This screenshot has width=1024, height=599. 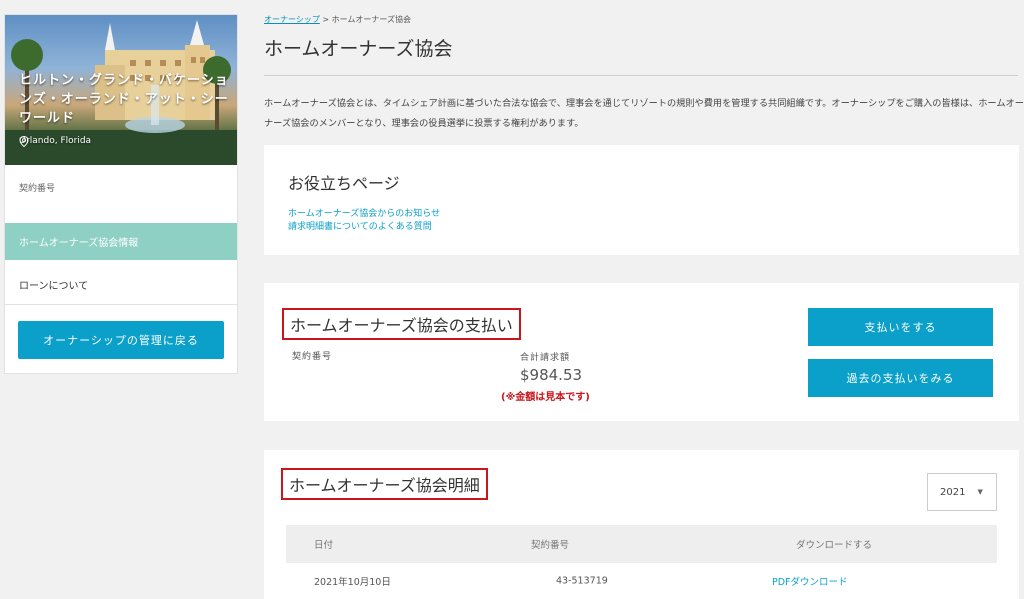 I want to click on total-billed-label: 合計請求額, so click(x=545, y=358).